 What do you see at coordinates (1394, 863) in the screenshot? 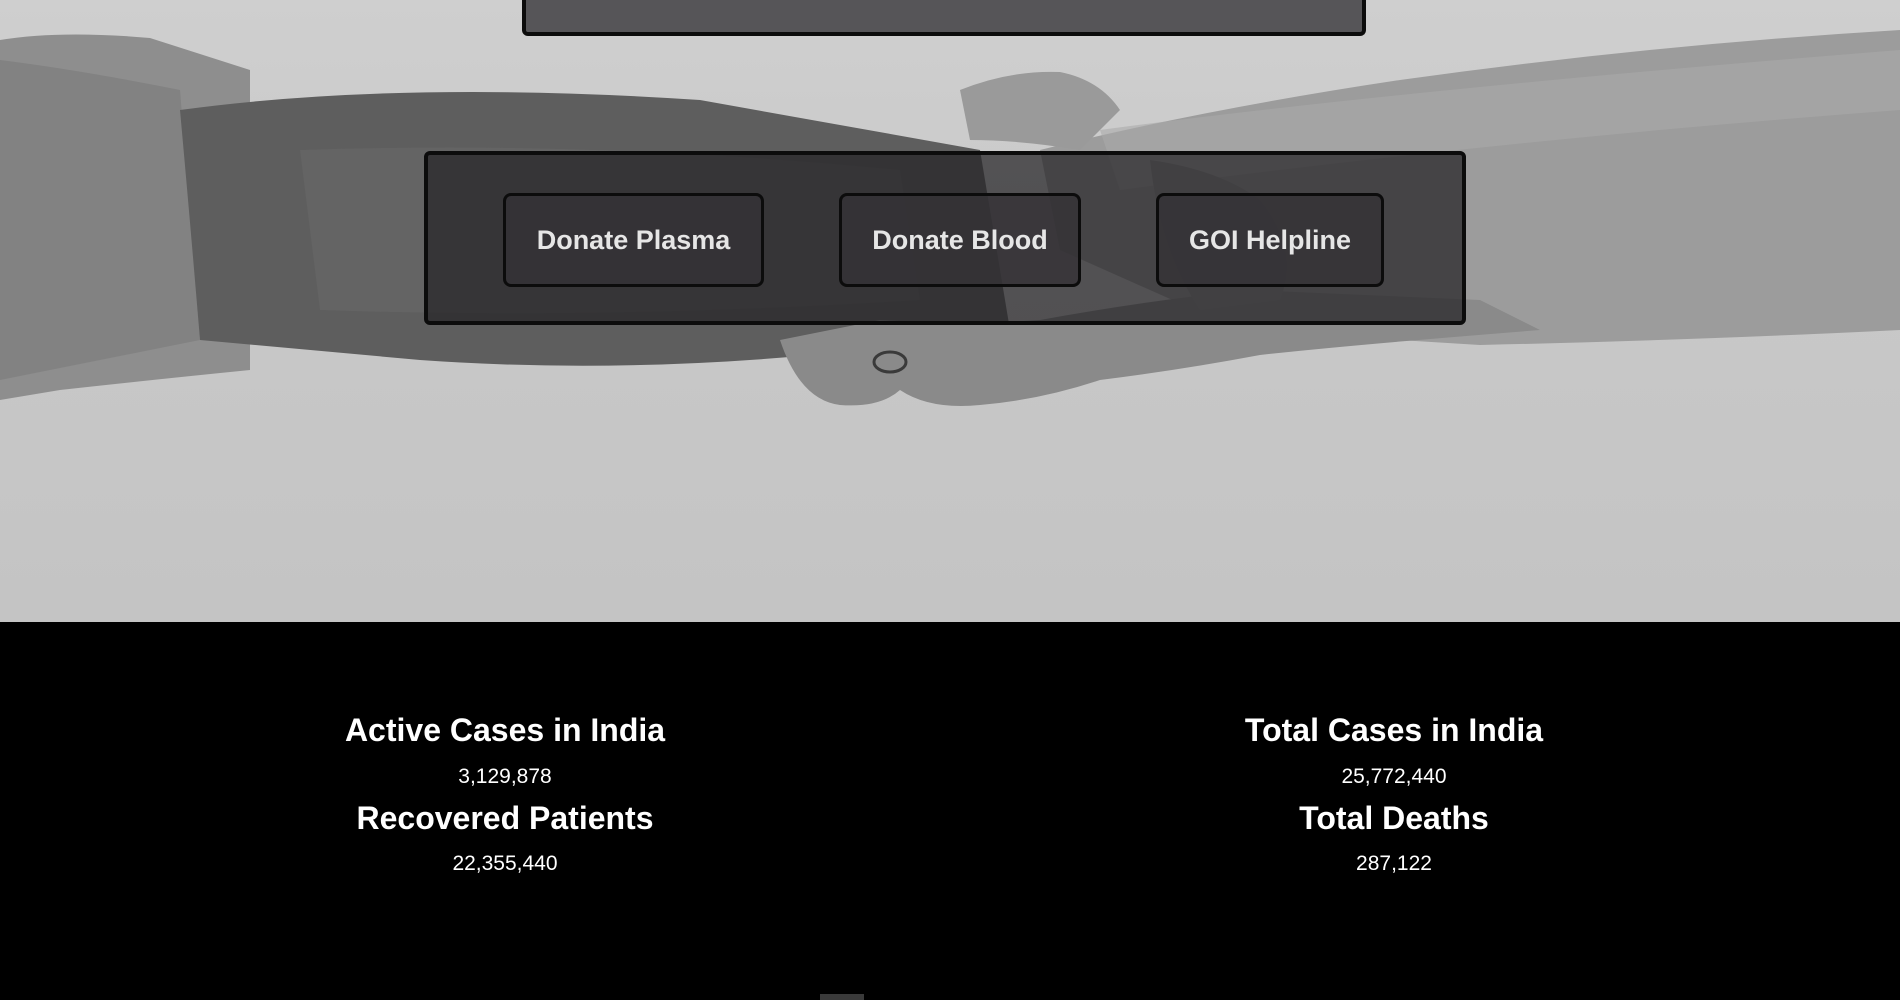
I see `total-deaths-value: 287,122` at bounding box center [1394, 863].